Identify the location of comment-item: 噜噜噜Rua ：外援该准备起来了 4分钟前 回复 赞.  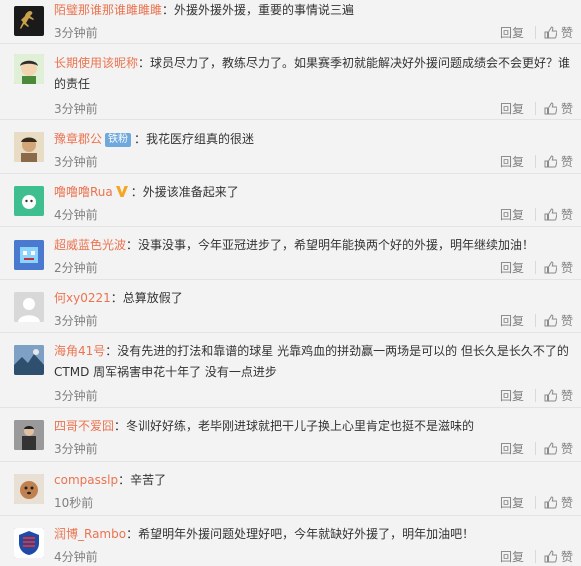
(290, 200).